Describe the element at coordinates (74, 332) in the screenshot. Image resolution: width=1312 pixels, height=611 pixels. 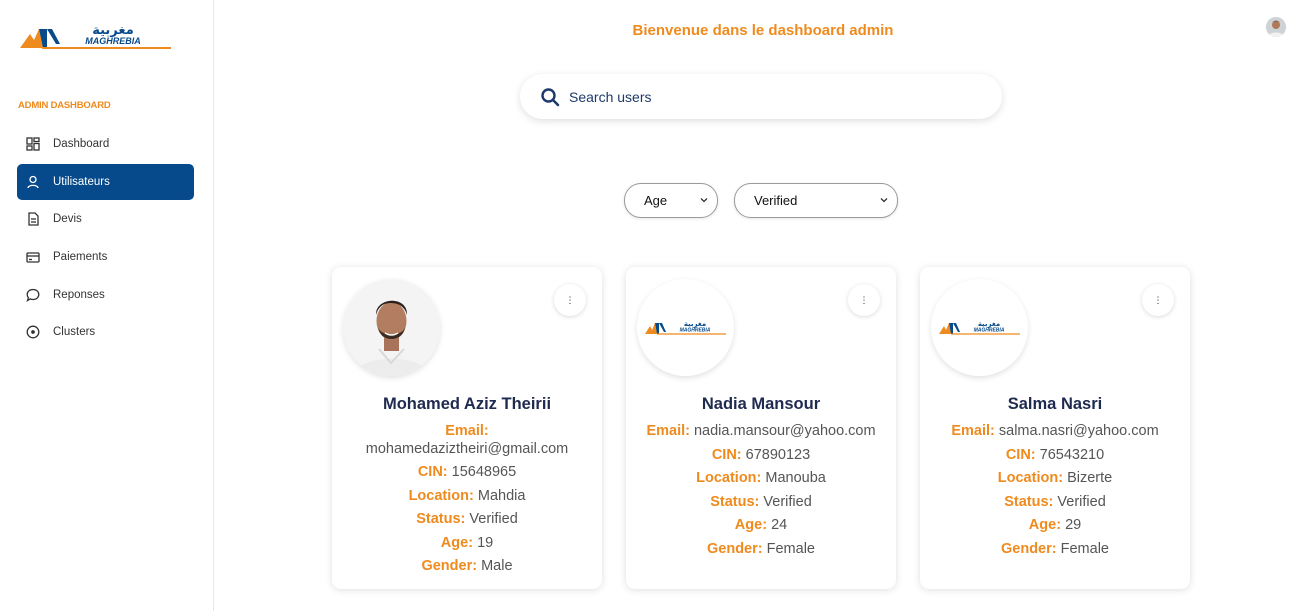
I see `sidebar-item-label: Clusters` at that location.